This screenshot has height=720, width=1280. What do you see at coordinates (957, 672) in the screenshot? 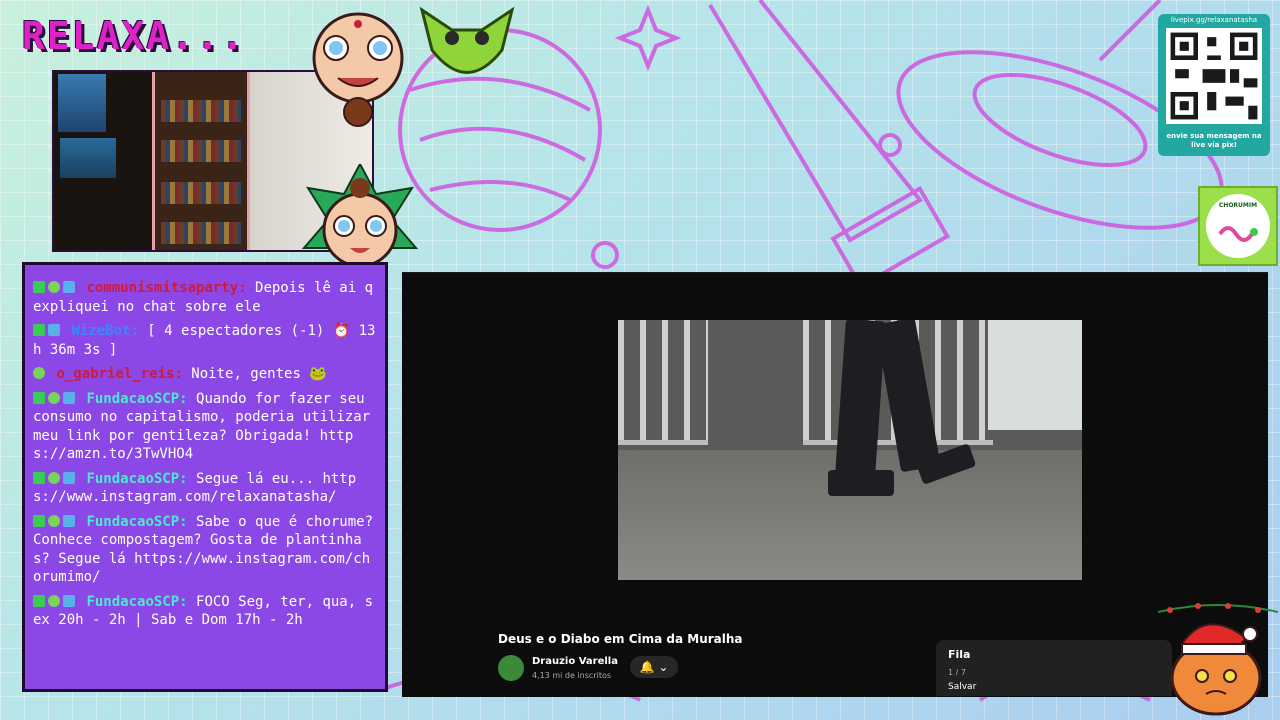
I see `queue-count: 1 / 7` at bounding box center [957, 672].